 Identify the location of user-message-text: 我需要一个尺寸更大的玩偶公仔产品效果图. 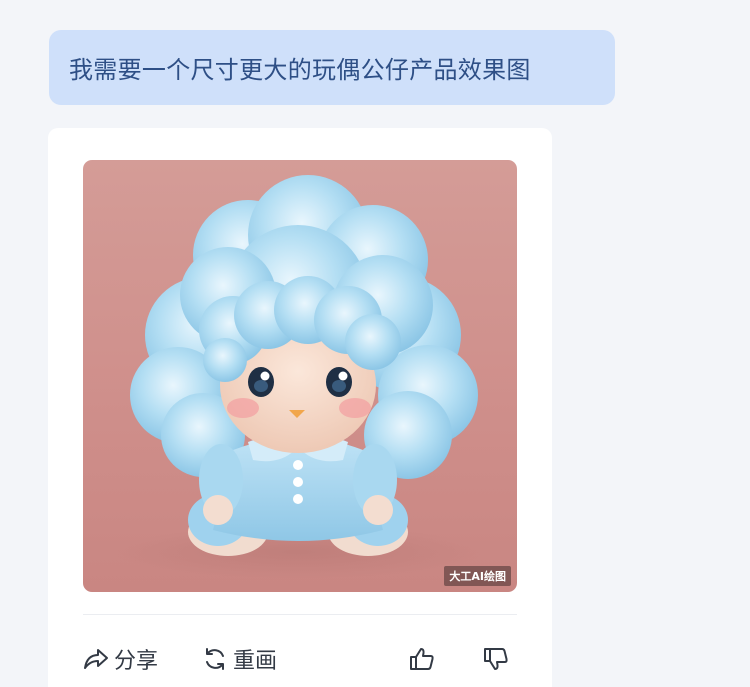
(300, 70).